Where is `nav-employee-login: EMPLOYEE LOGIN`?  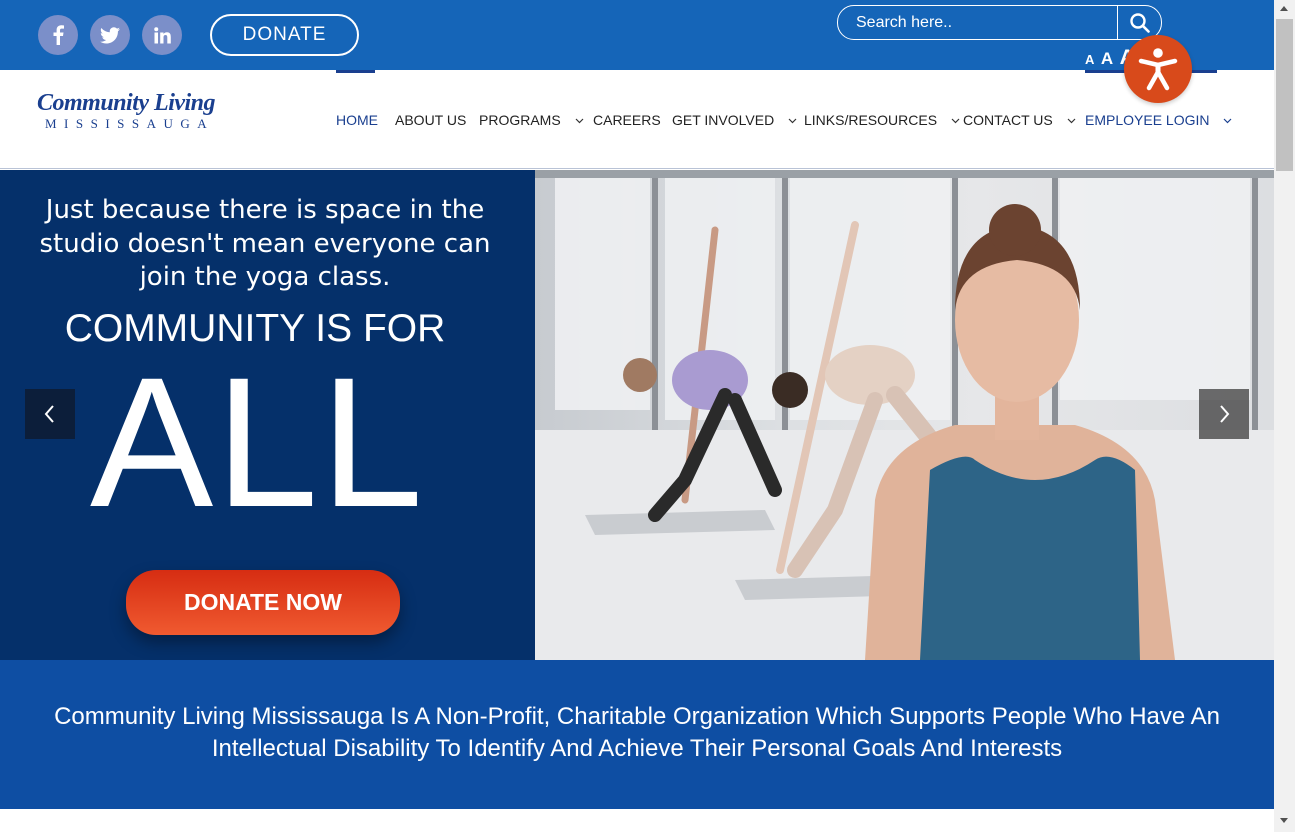 nav-employee-login: EMPLOYEE LOGIN is located at coordinates (1158, 120).